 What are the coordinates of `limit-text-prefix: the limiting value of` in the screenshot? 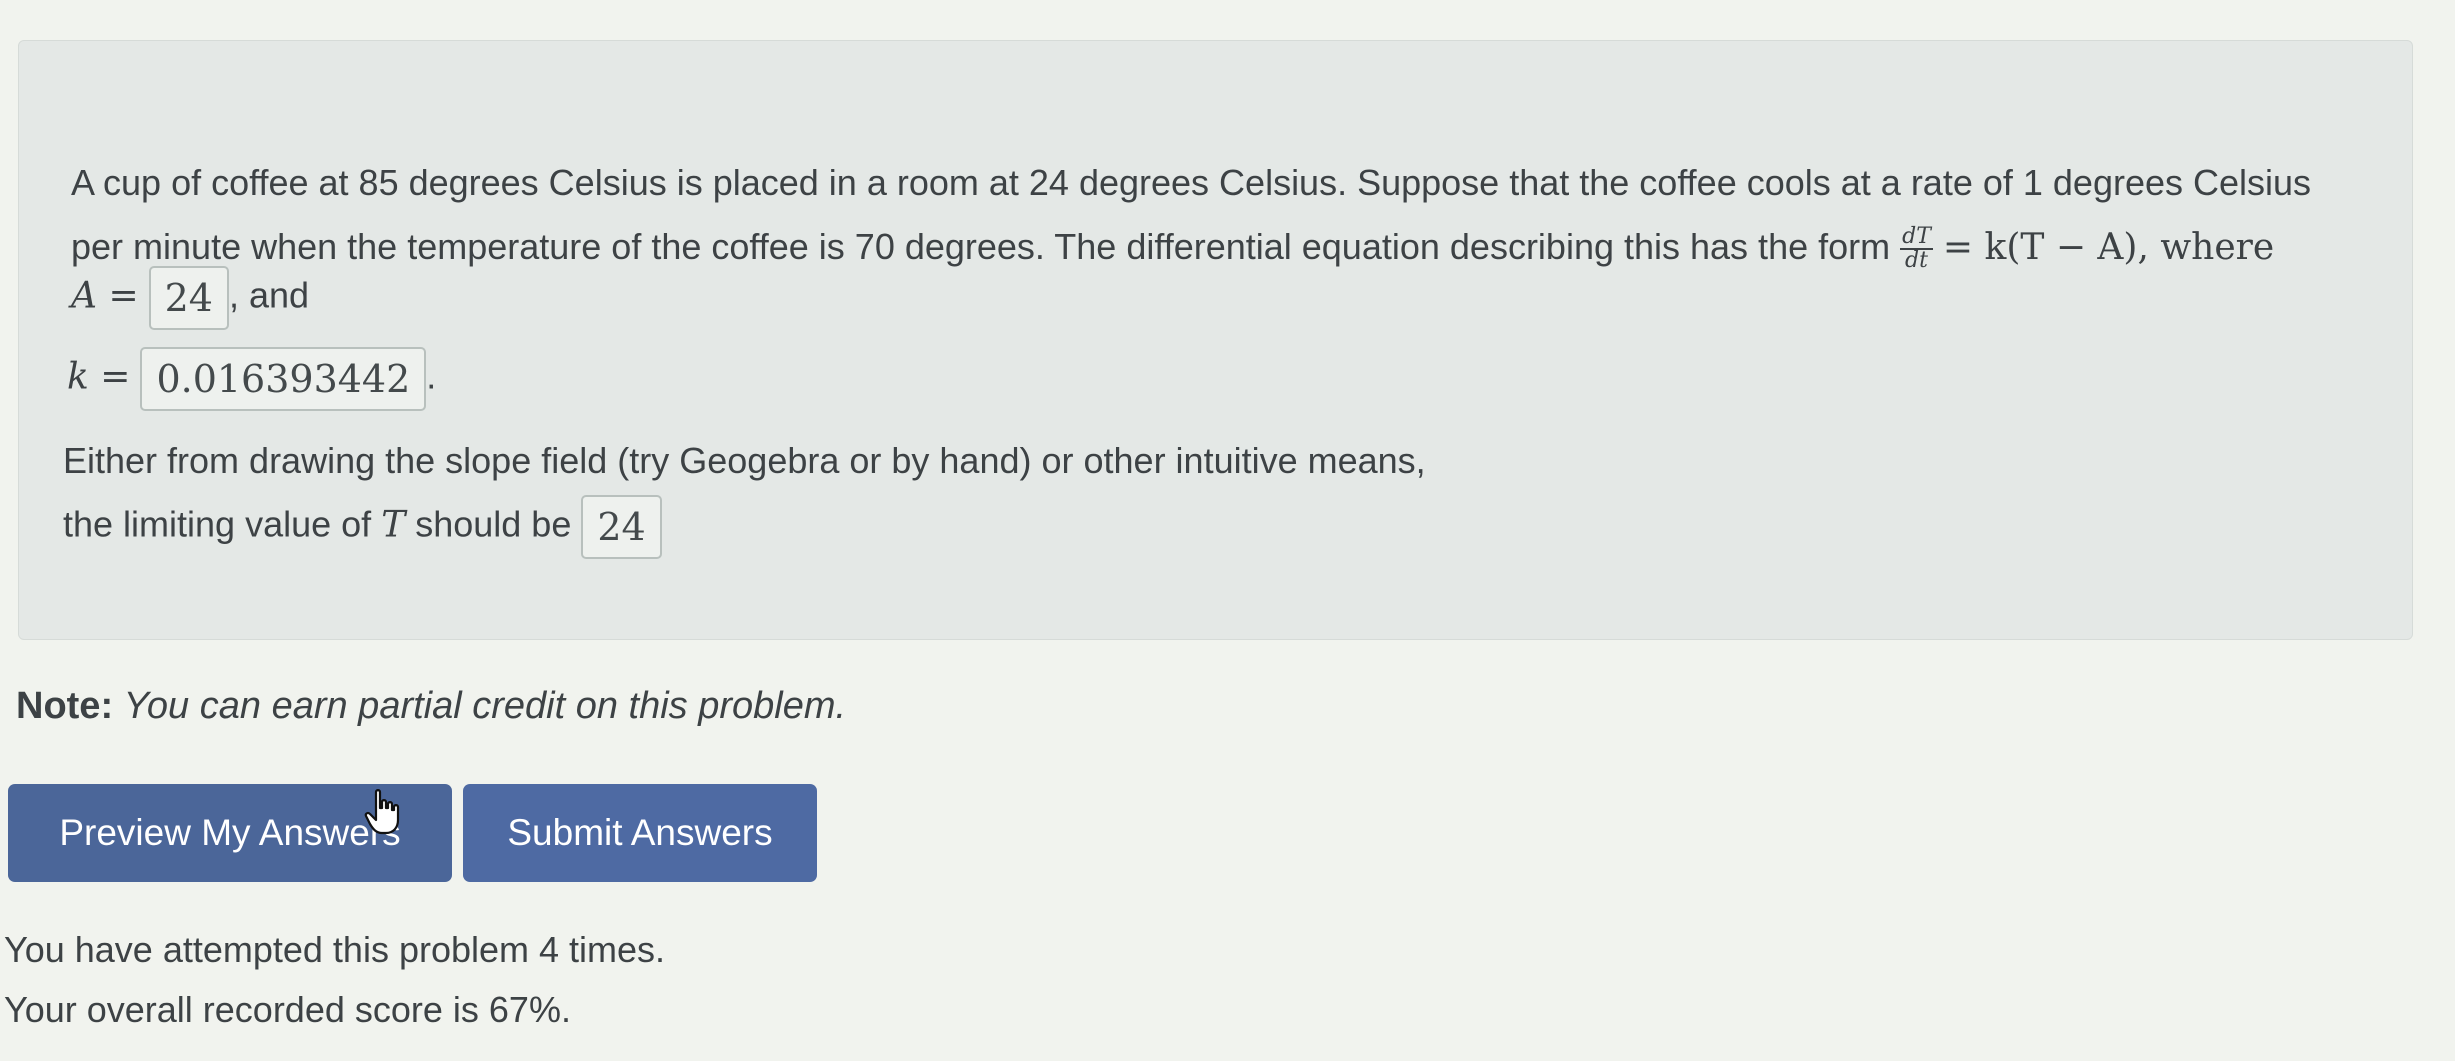 It's located at (217, 524).